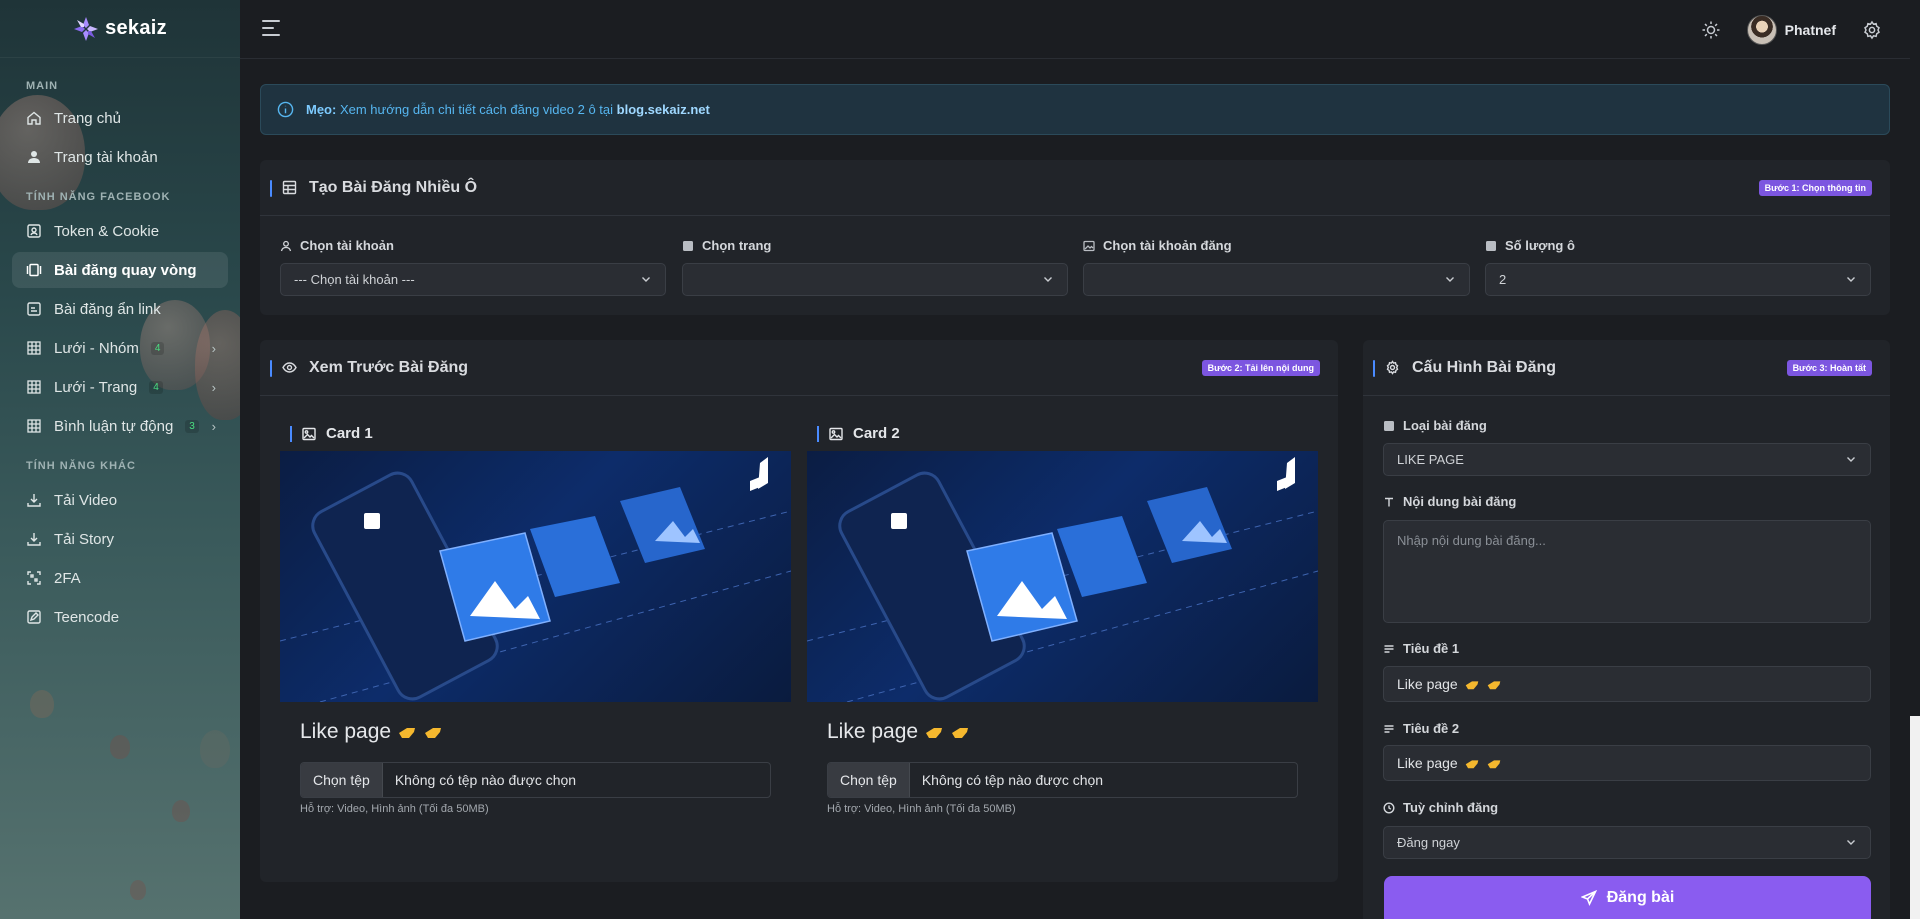 This screenshot has height=919, width=1920. I want to click on gear-icon, so click(1872, 30).